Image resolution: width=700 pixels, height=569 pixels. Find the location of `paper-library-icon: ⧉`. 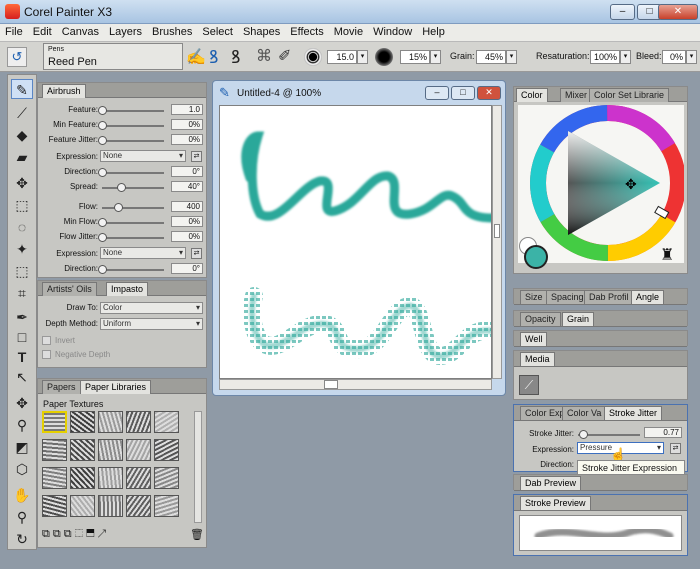

paper-library-icon: ⧉ is located at coordinates (58, 534).